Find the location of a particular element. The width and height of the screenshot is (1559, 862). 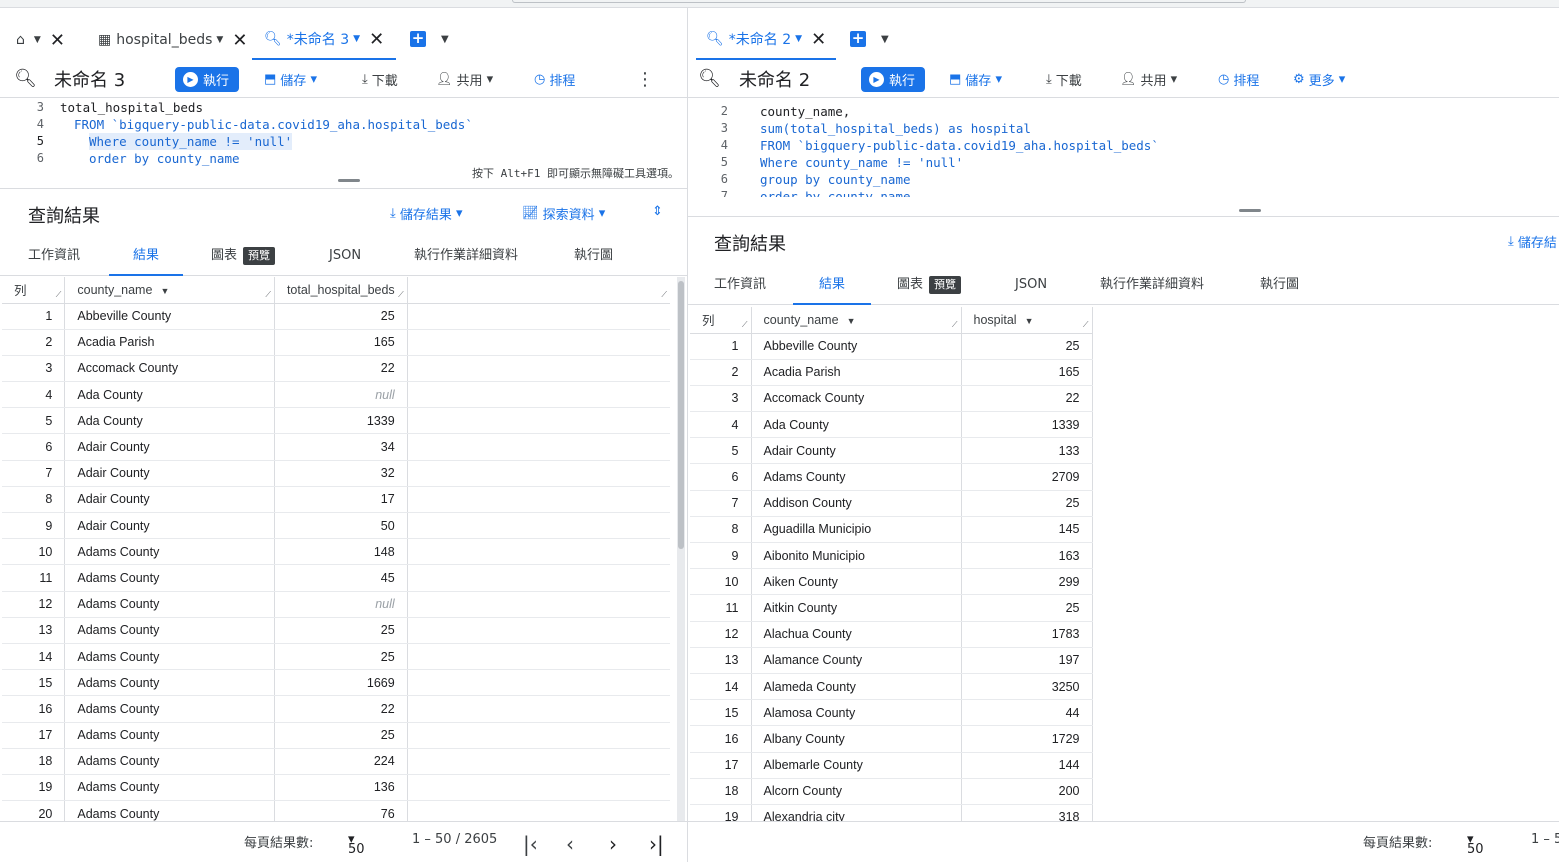

value-cell: 1783 is located at coordinates (1027, 634).